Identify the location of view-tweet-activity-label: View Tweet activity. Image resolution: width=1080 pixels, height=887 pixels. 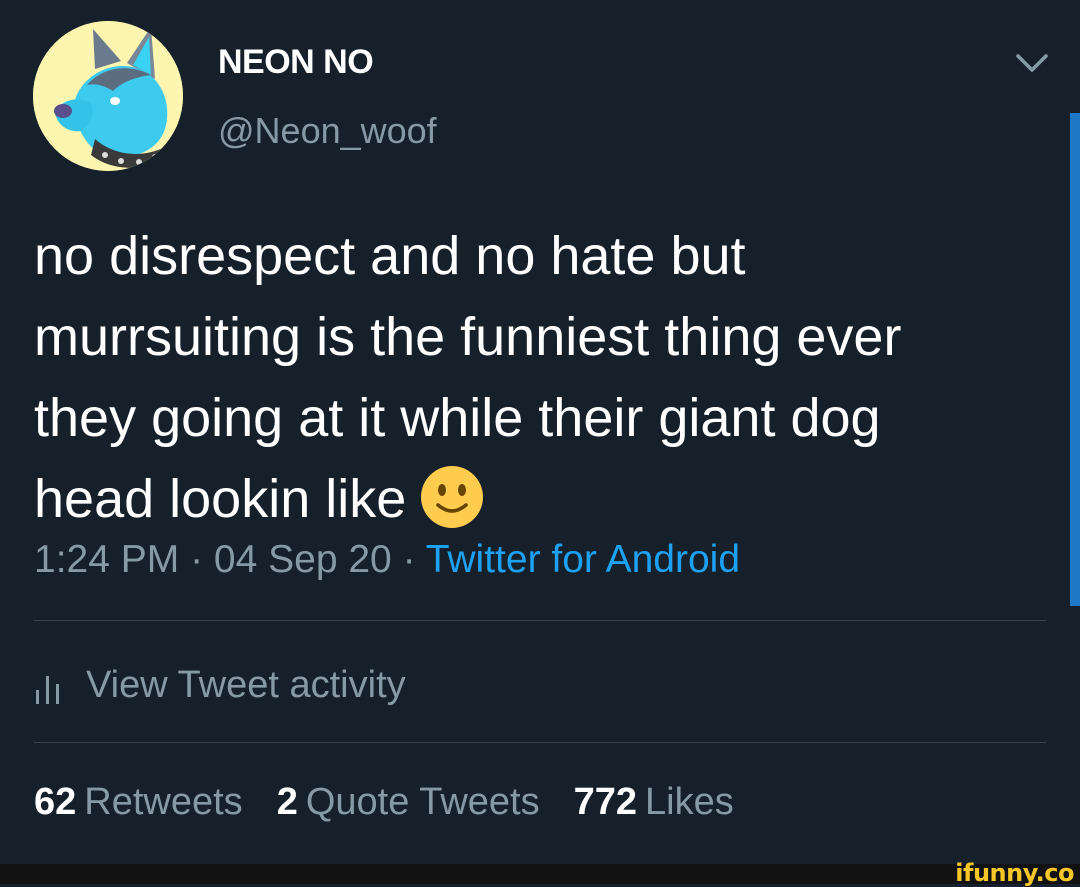
(246, 684).